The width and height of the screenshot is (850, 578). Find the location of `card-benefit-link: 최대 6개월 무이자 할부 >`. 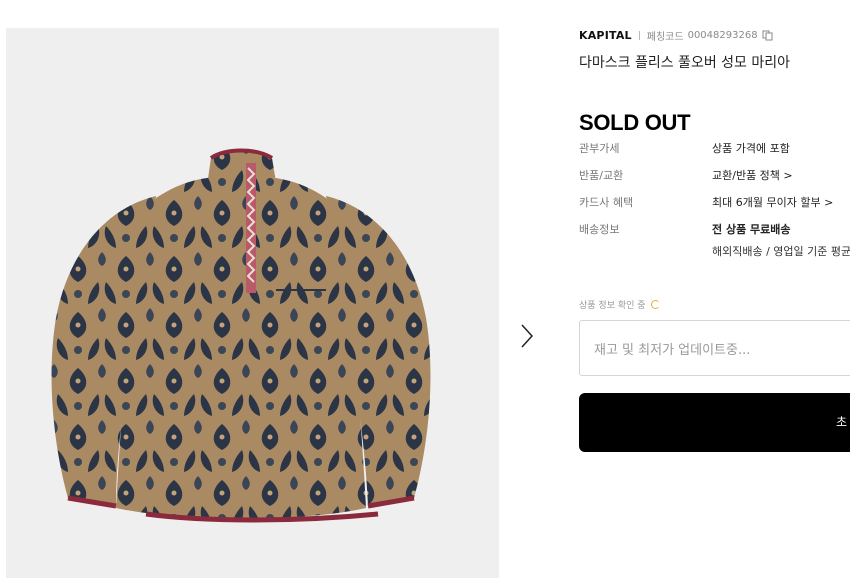

card-benefit-link: 최대 6개월 무이자 할부 > is located at coordinates (772, 202).